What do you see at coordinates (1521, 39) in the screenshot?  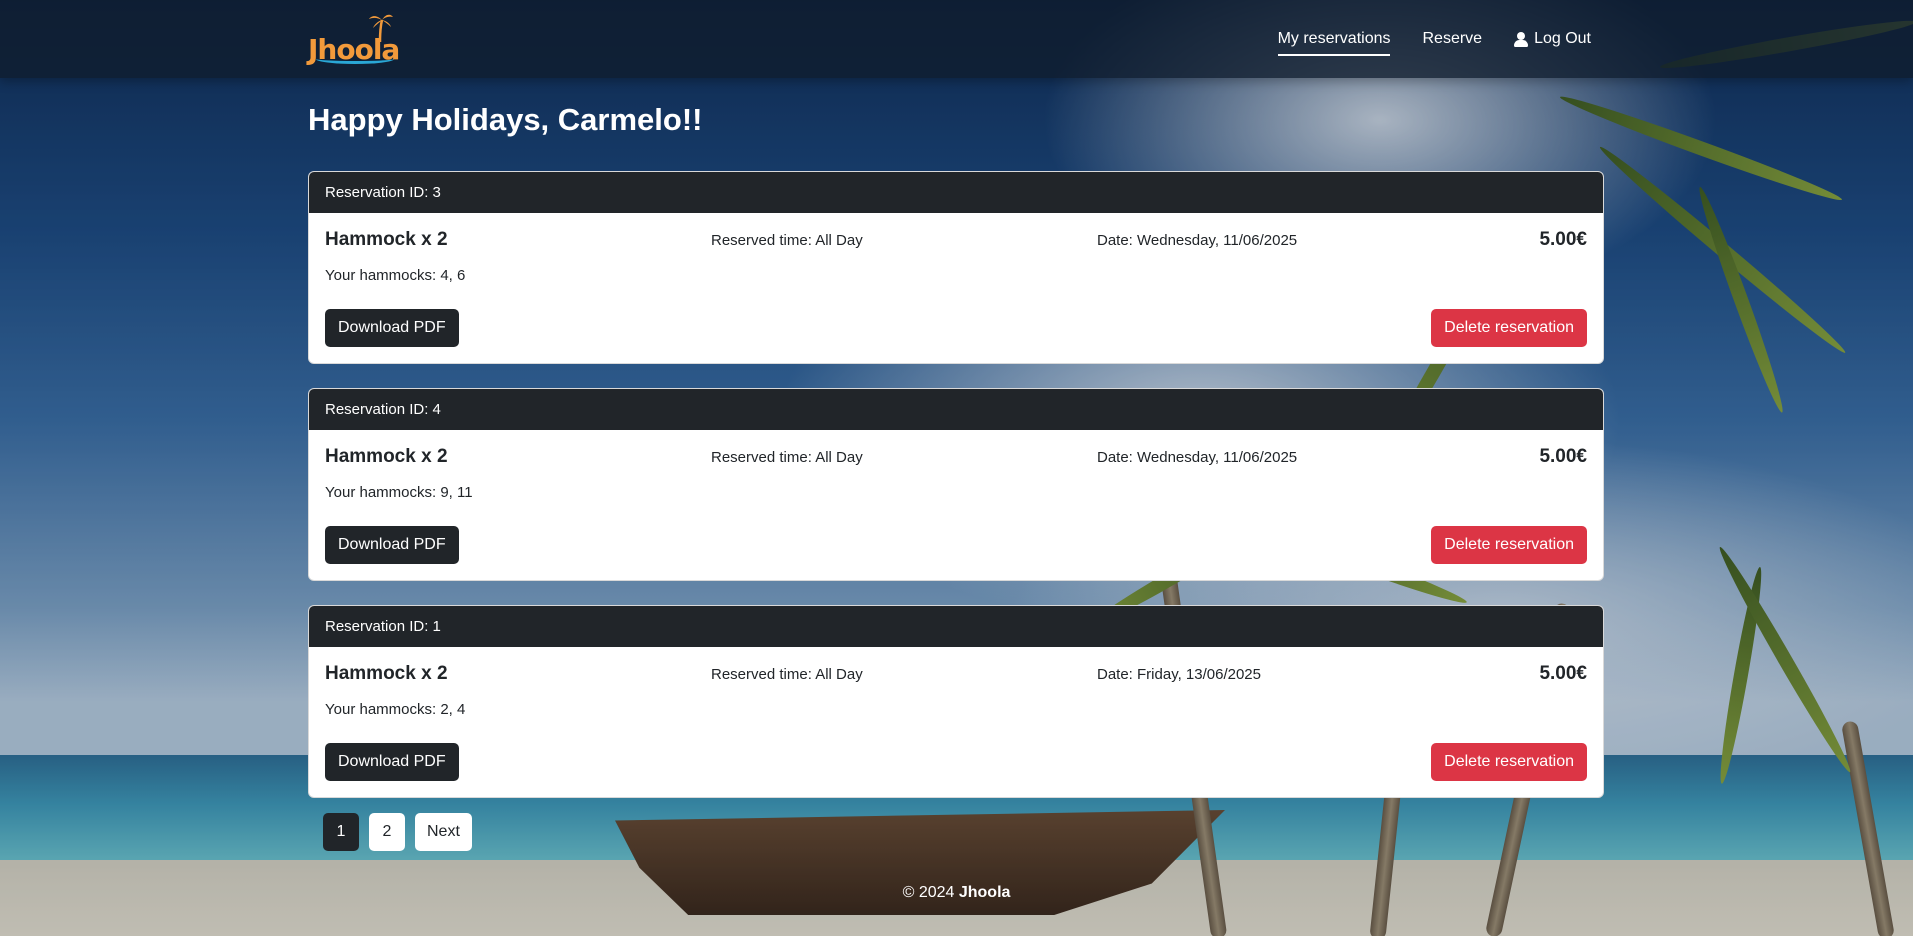 I see `user-icon` at bounding box center [1521, 39].